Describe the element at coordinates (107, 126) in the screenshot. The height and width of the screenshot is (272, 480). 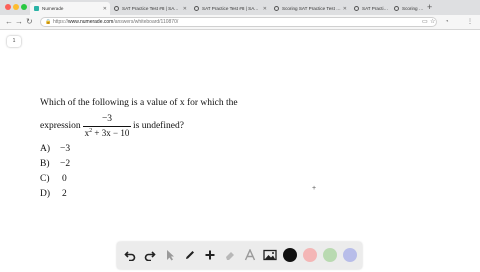
I see `fraction-bar` at that location.